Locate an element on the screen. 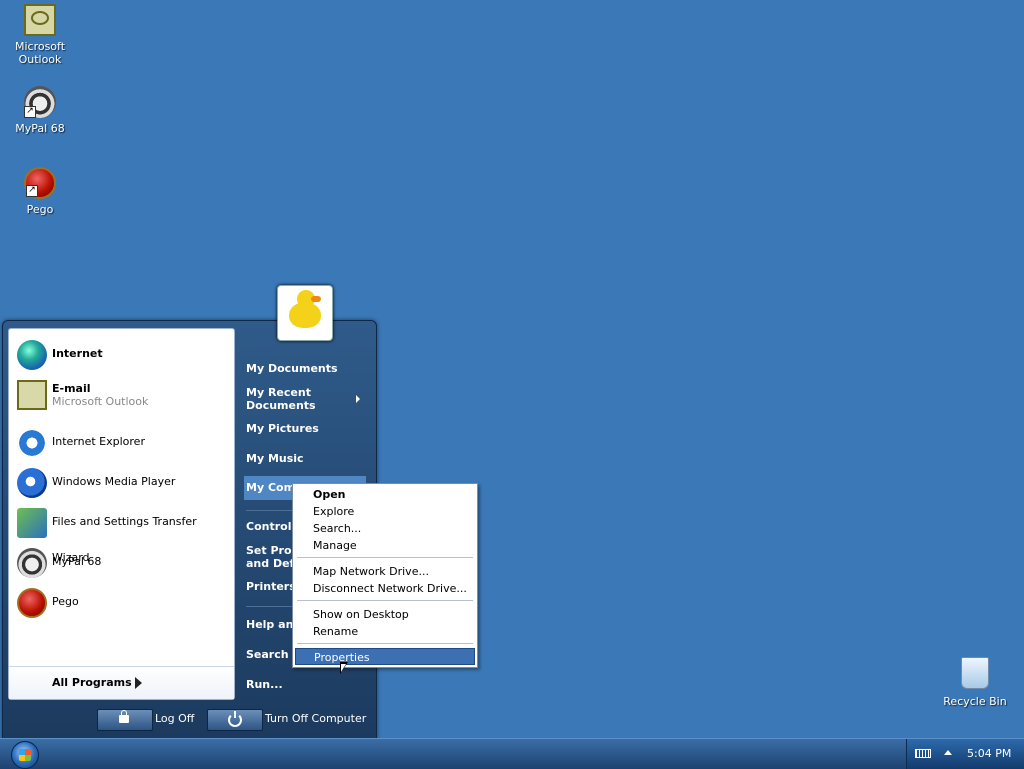  recycle-bin-icon is located at coordinates (975, 673).